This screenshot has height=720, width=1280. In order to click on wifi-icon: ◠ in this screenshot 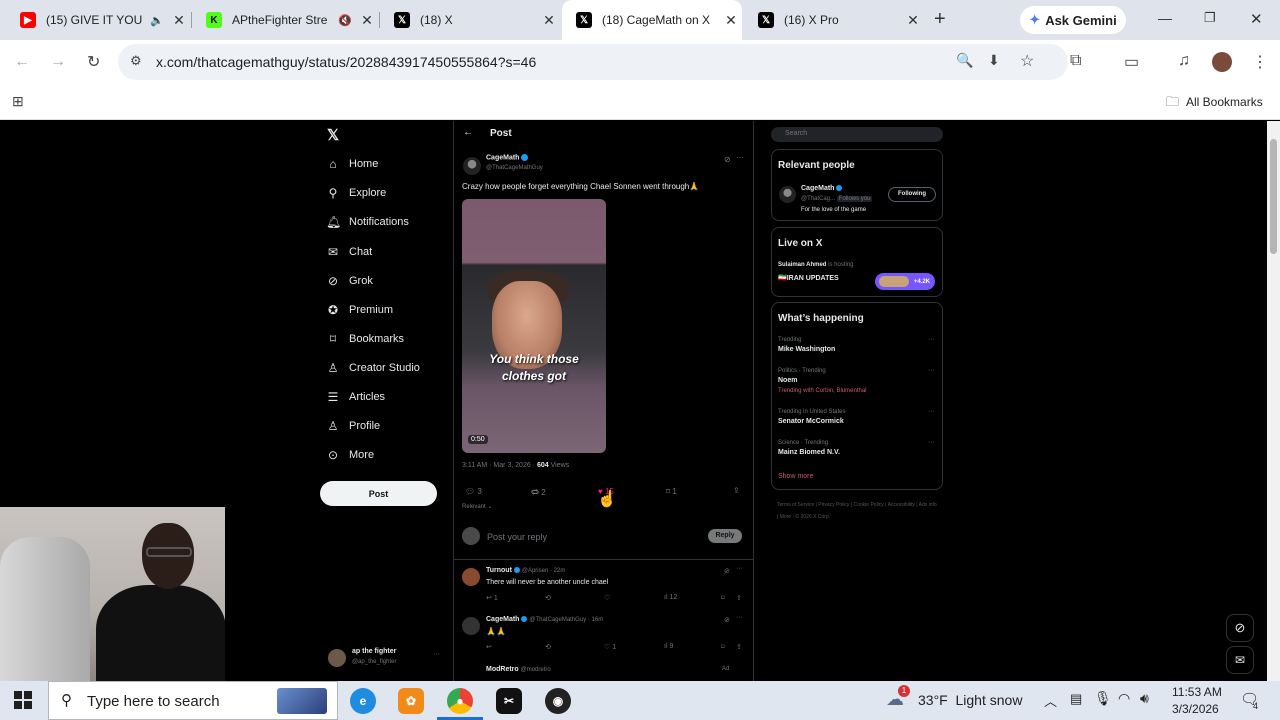, I will do `click(1124, 698)`.